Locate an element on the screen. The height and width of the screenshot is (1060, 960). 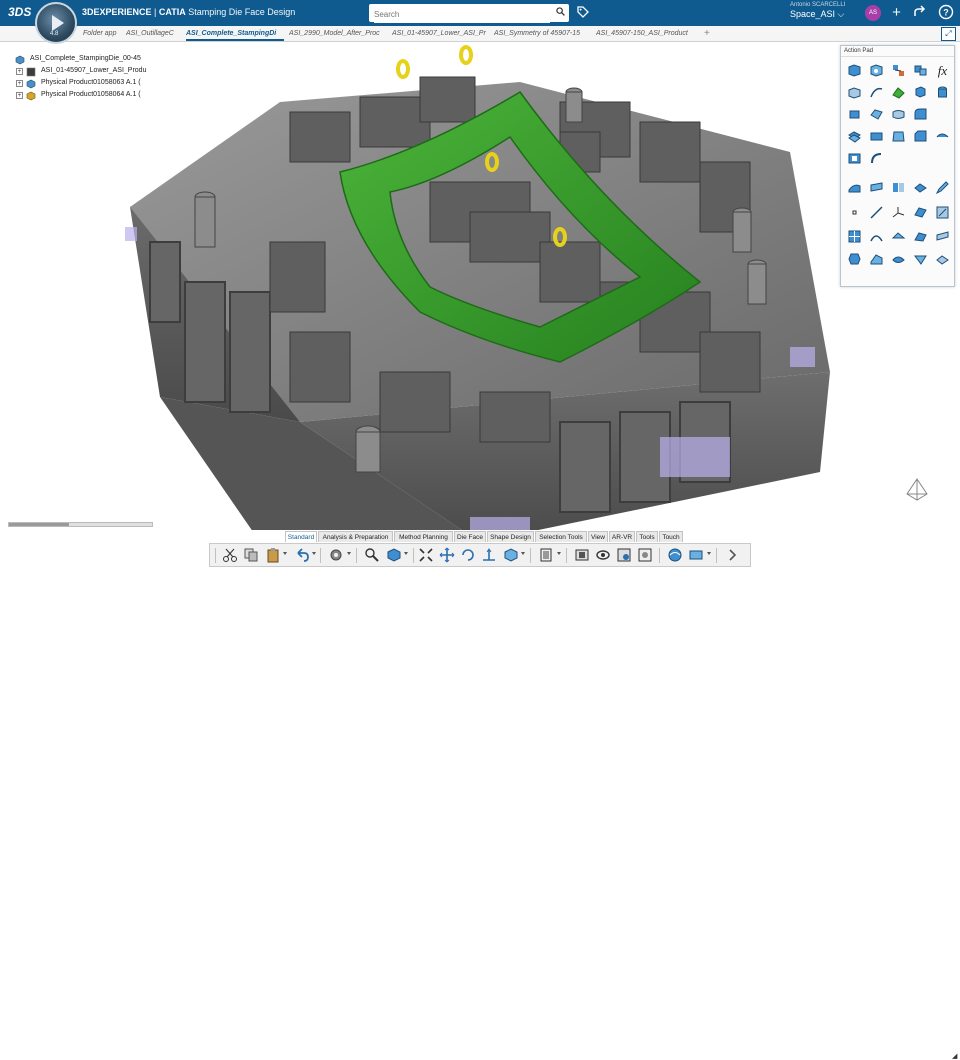
tree-root: ASI_Complete_StampingDie_00-45 is located at coordinates (77, 60).